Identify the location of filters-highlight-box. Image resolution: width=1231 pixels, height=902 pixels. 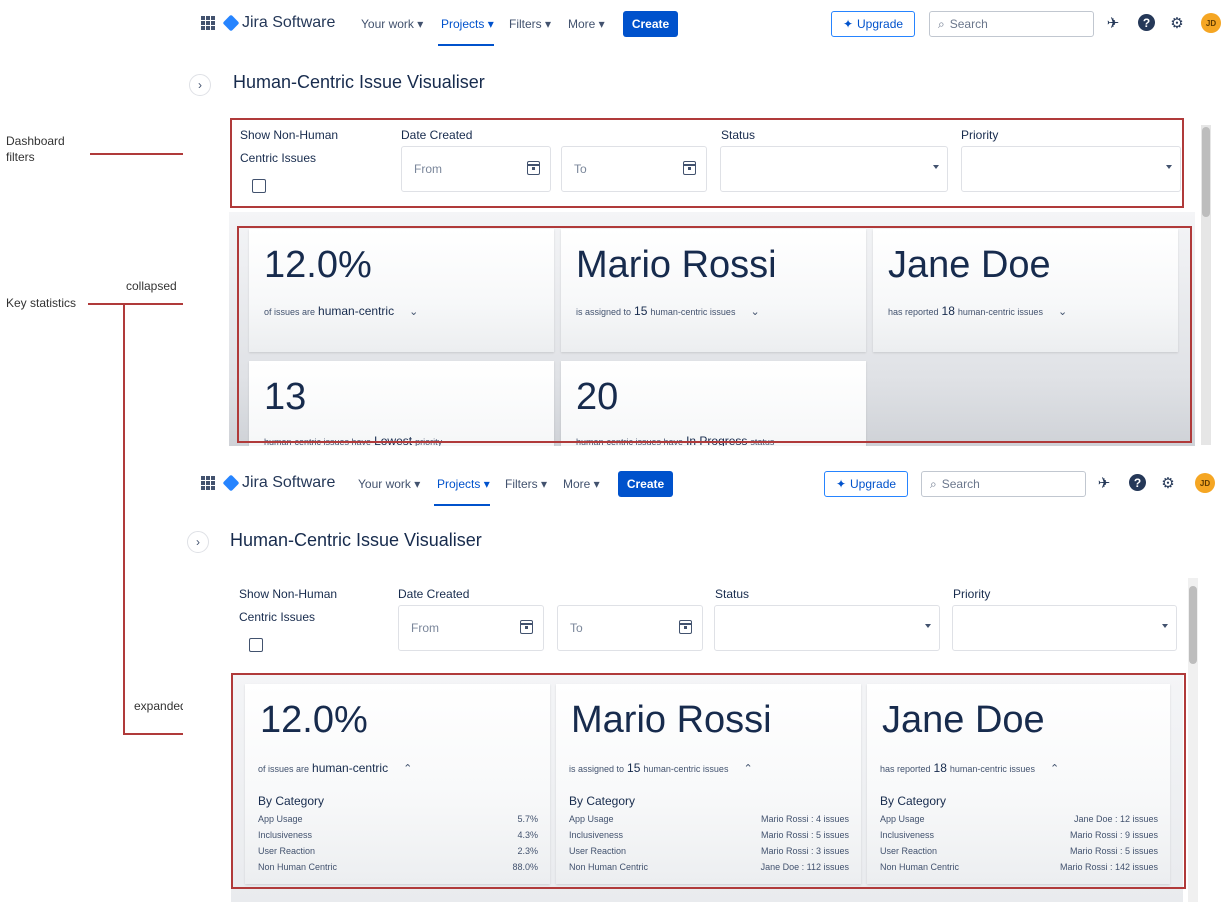
(707, 163).